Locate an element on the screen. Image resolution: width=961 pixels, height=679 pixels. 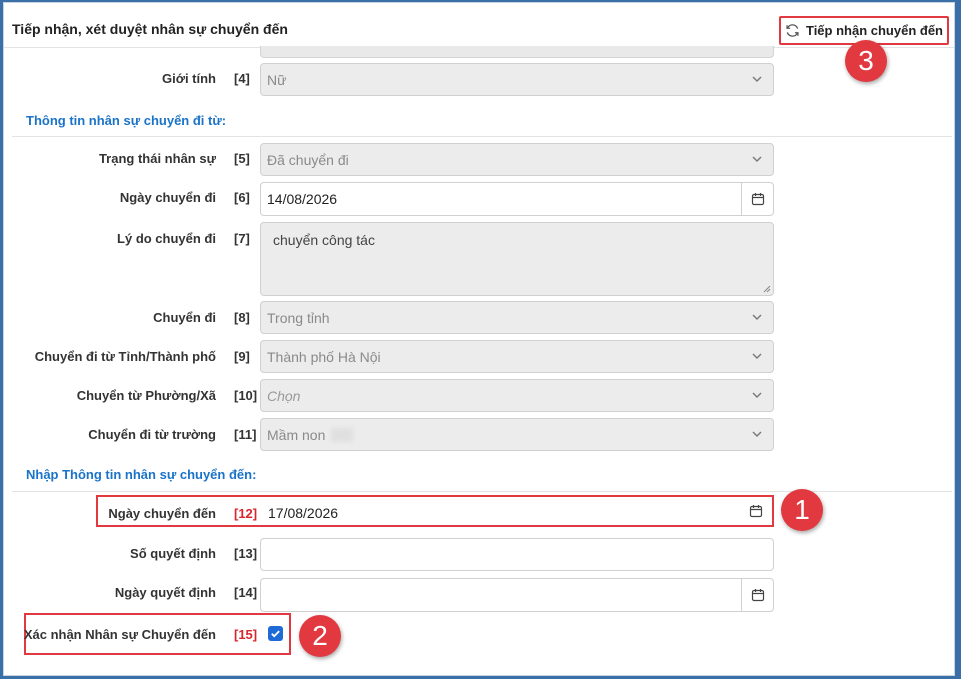
status-value: Đã chuyển đi is located at coordinates (308, 159).